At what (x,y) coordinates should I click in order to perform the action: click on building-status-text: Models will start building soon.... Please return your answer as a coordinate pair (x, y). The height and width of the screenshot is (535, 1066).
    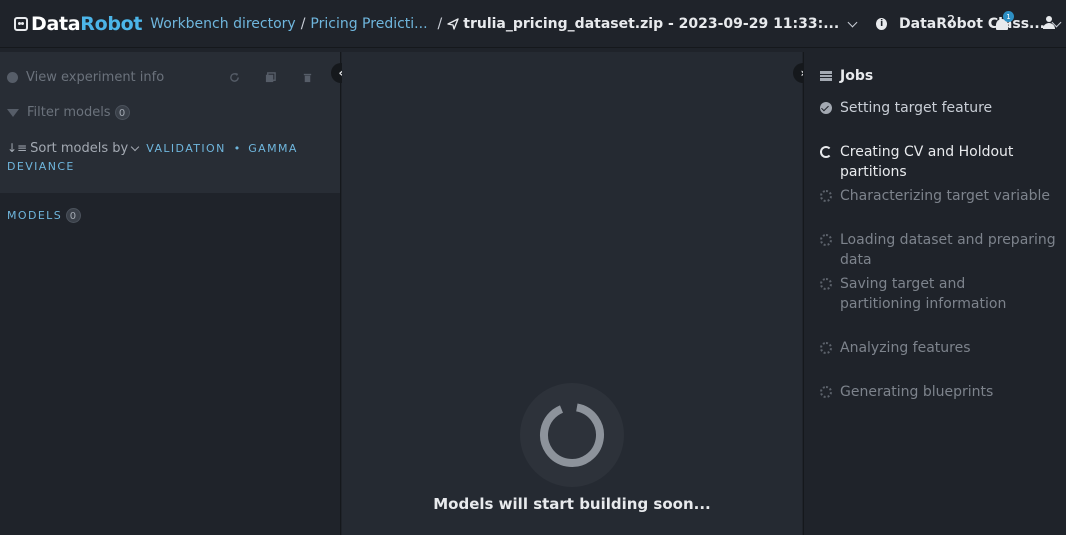
    Looking at the image, I should click on (572, 504).